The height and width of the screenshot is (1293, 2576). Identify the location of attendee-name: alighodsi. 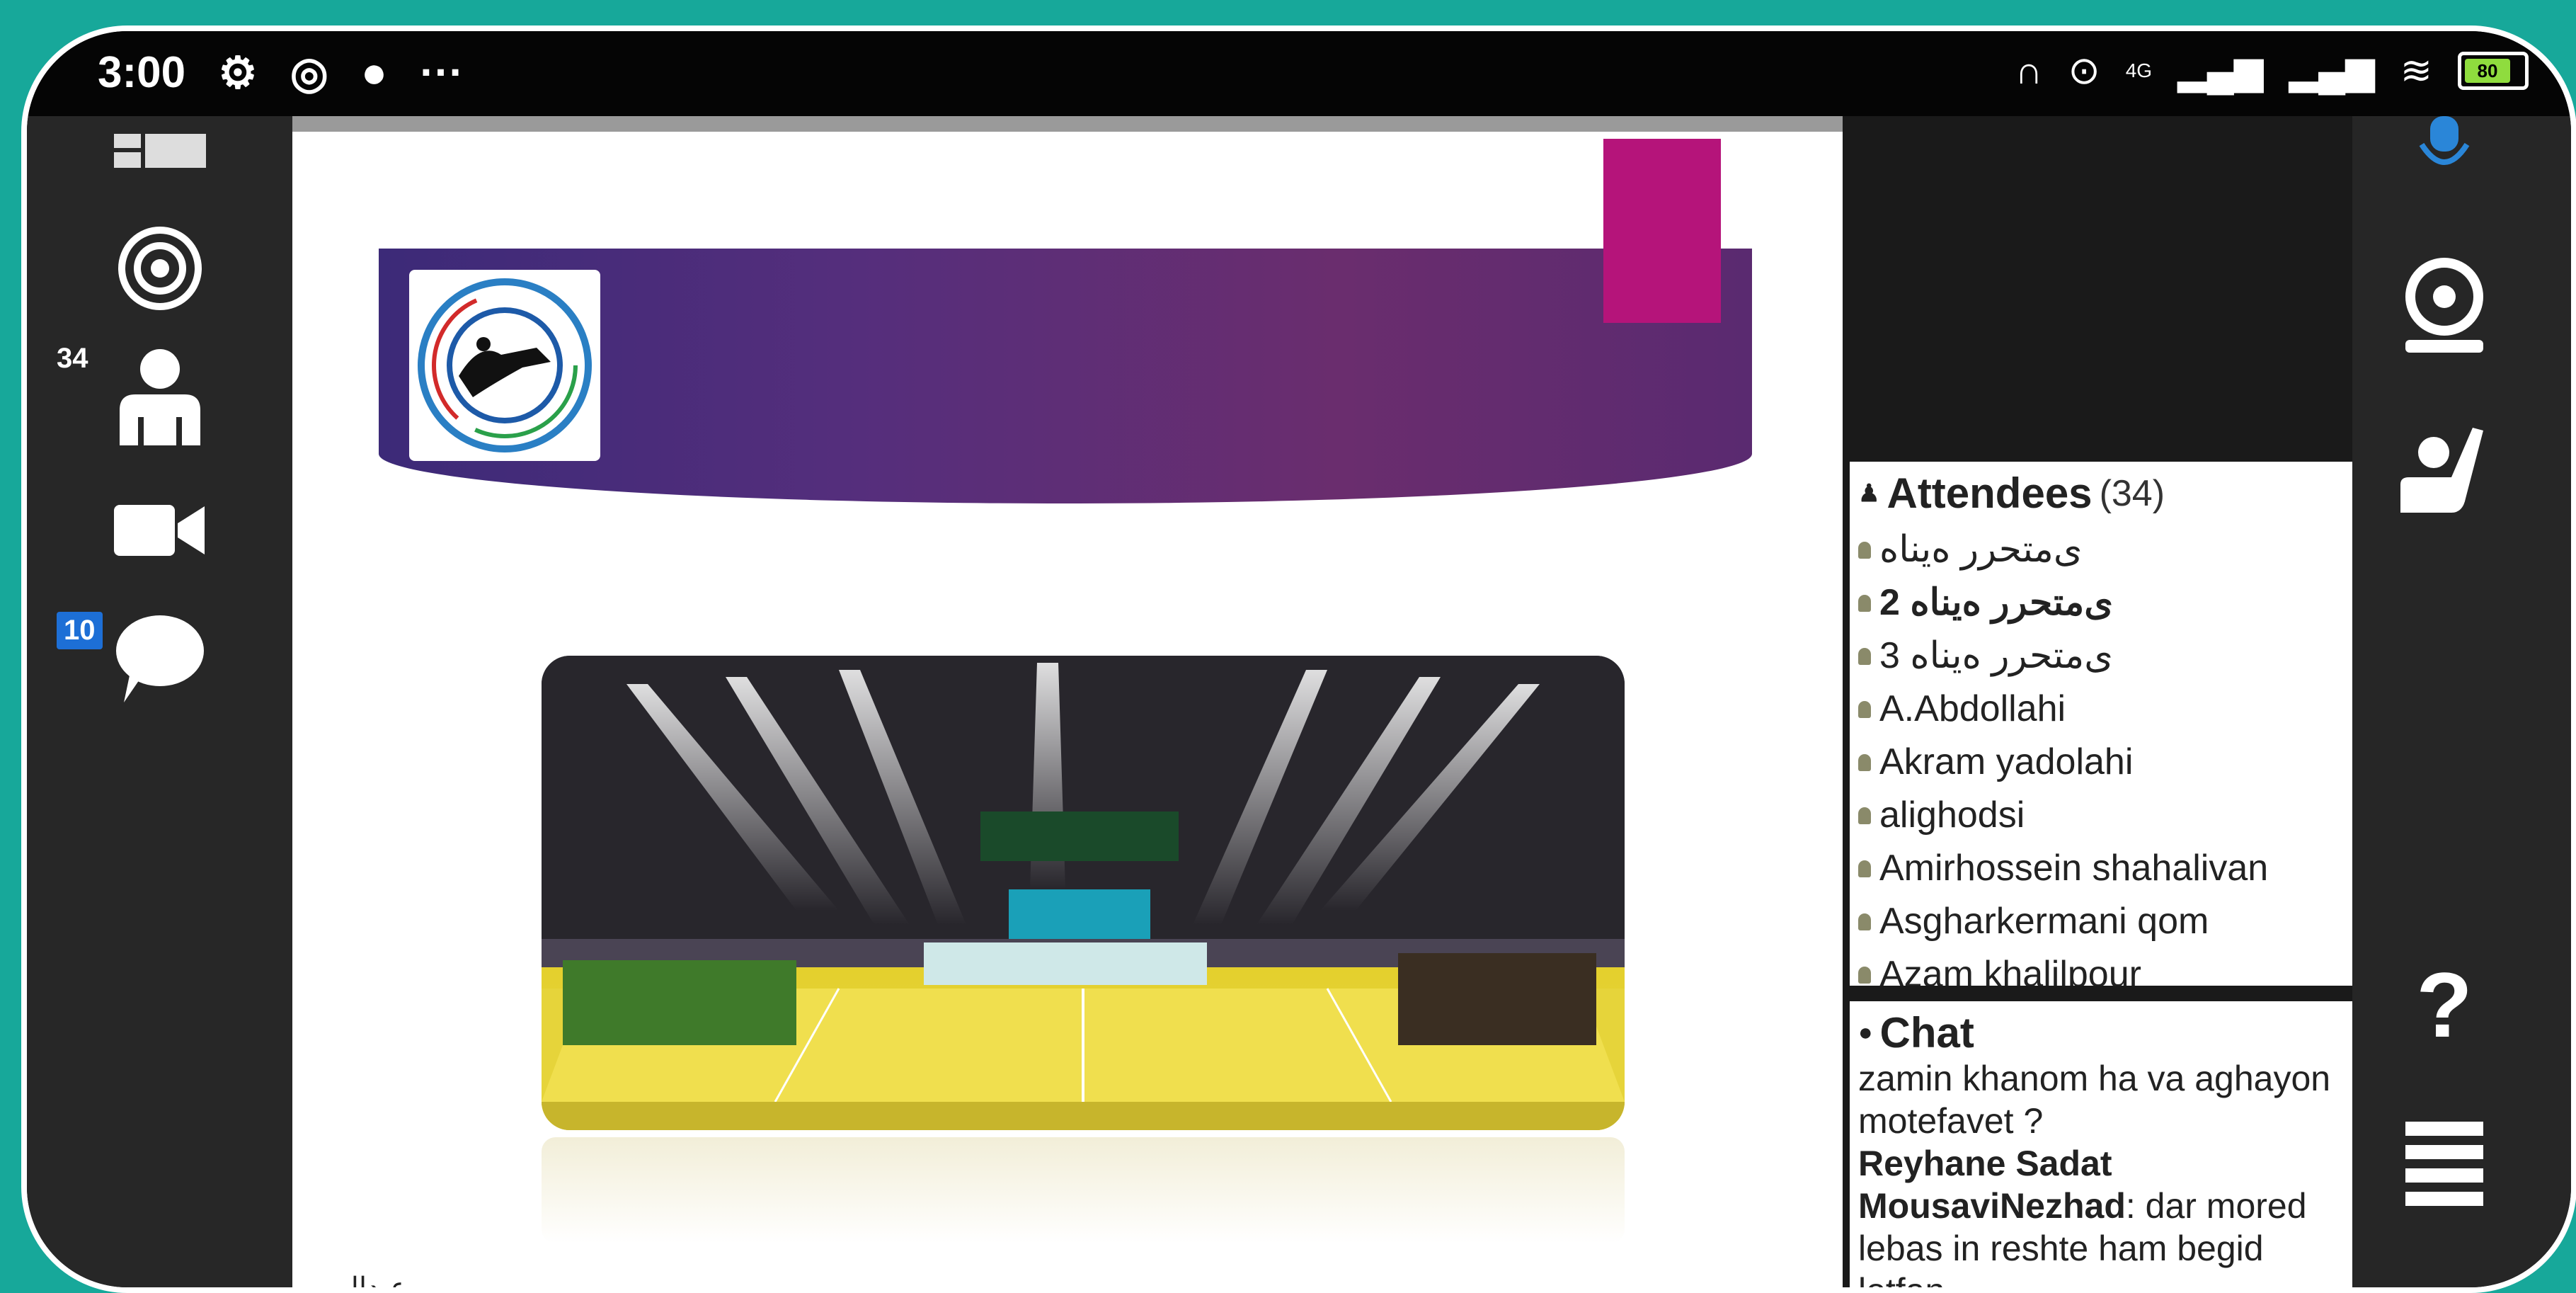
(1952, 815).